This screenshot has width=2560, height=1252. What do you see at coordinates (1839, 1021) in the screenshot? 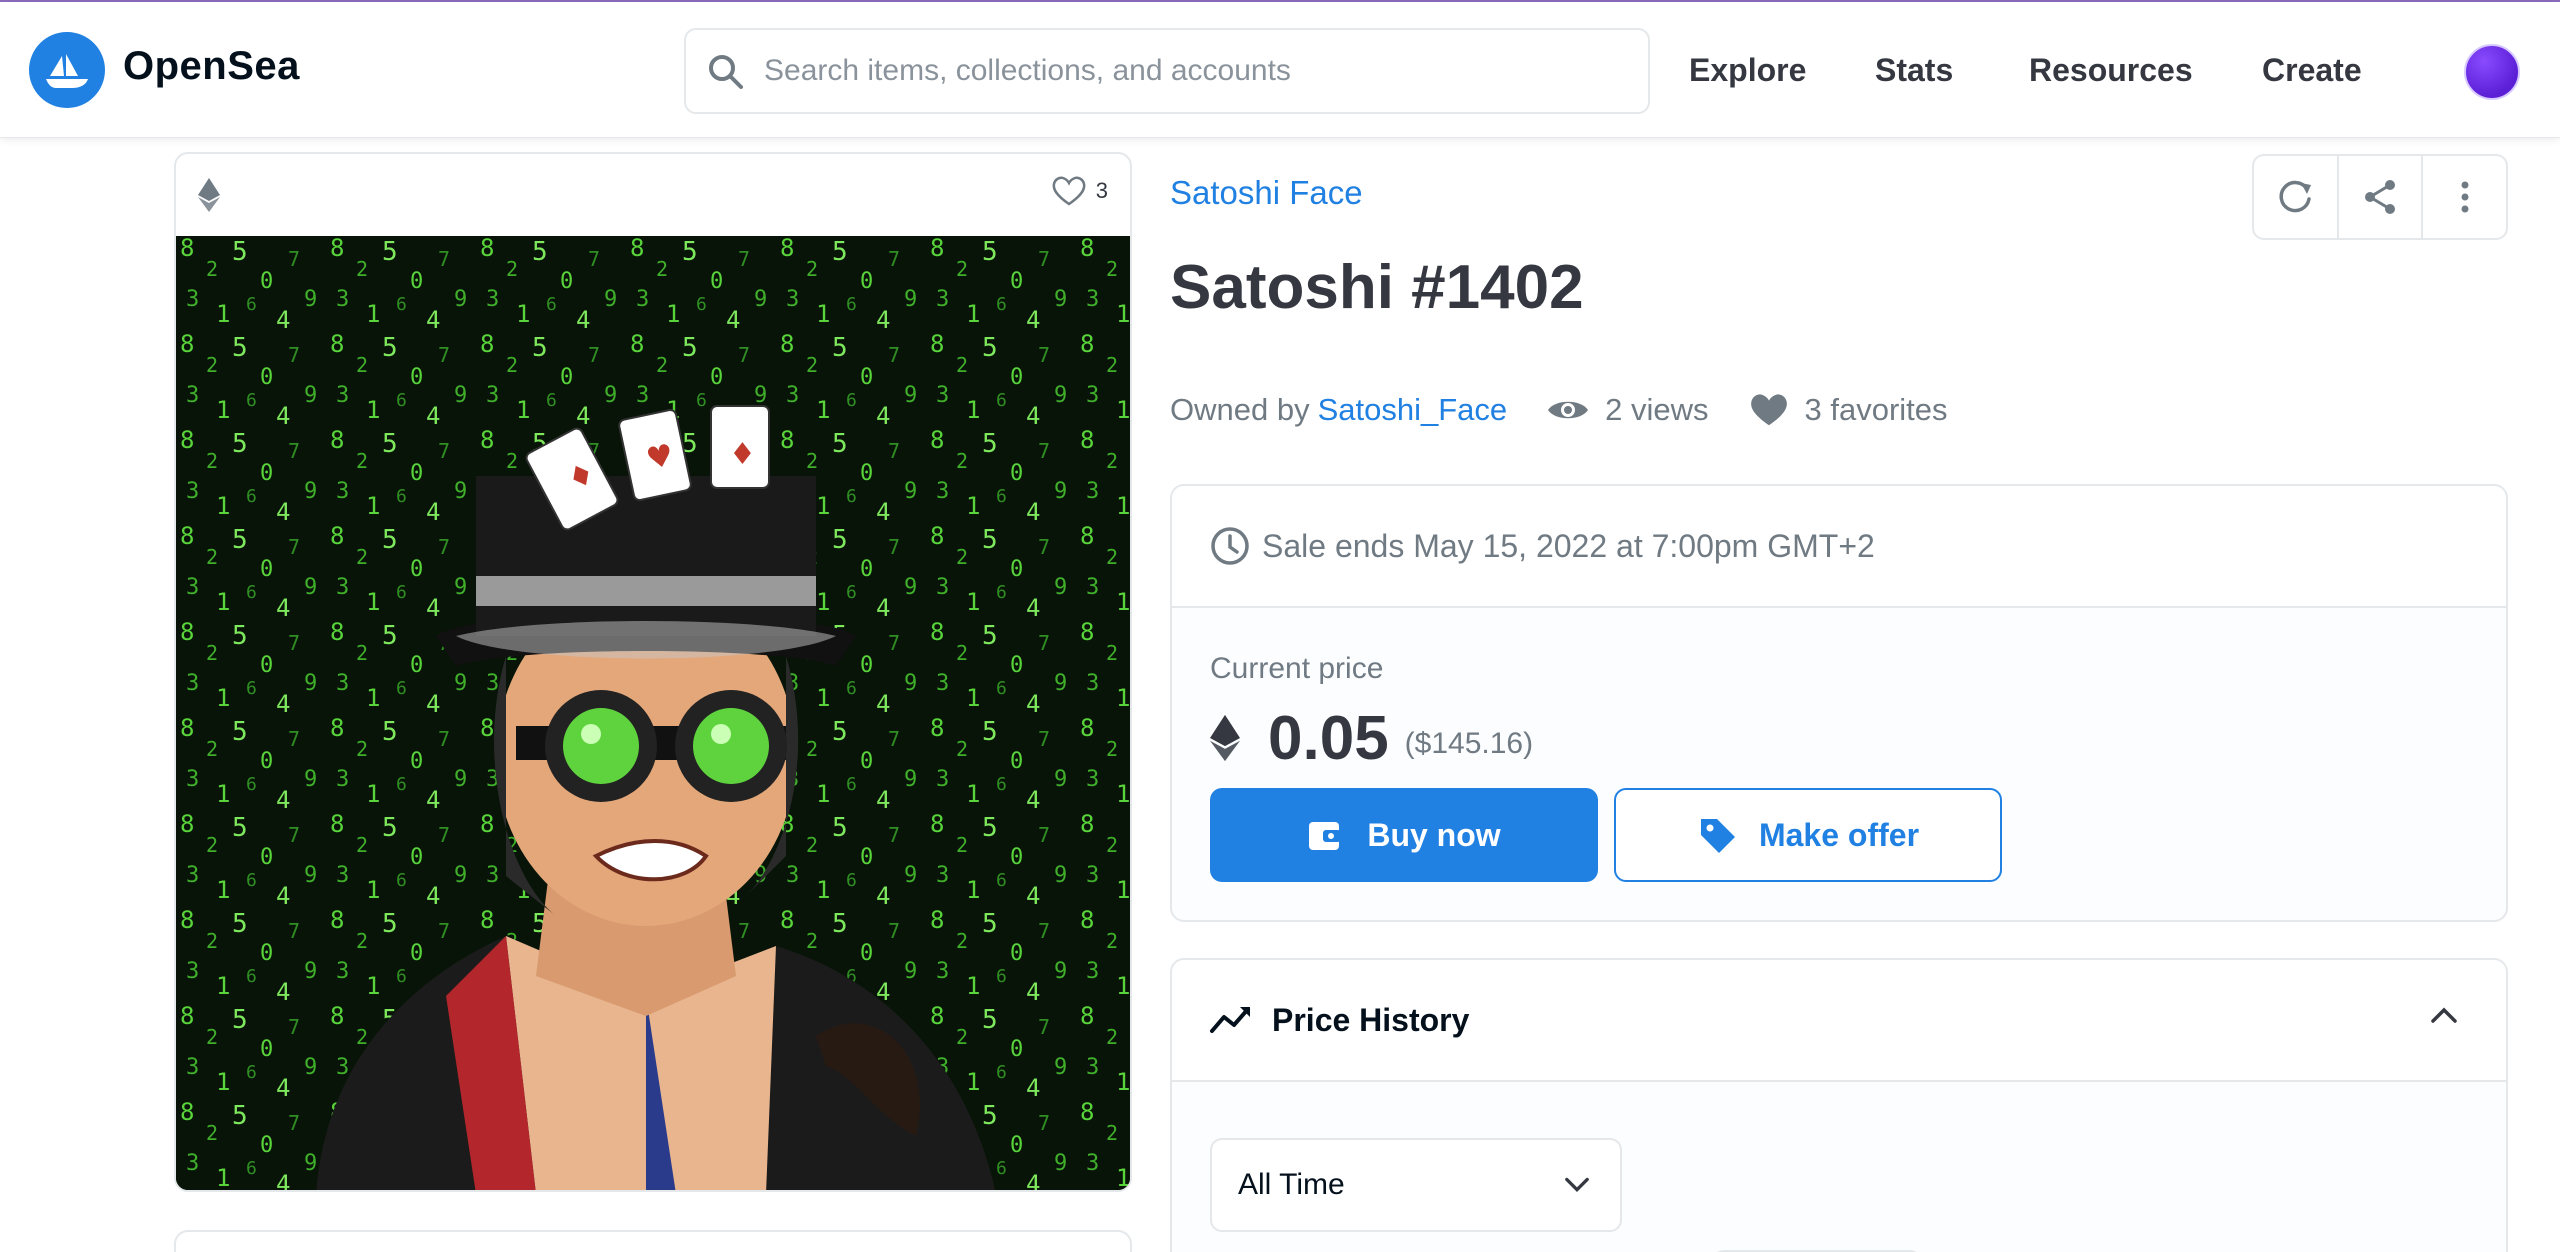
I see `price-history-header: Price History` at bounding box center [1839, 1021].